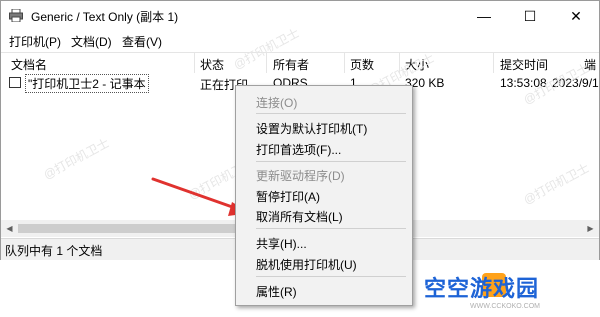  I want to click on col-status: 状态, so click(212, 64).